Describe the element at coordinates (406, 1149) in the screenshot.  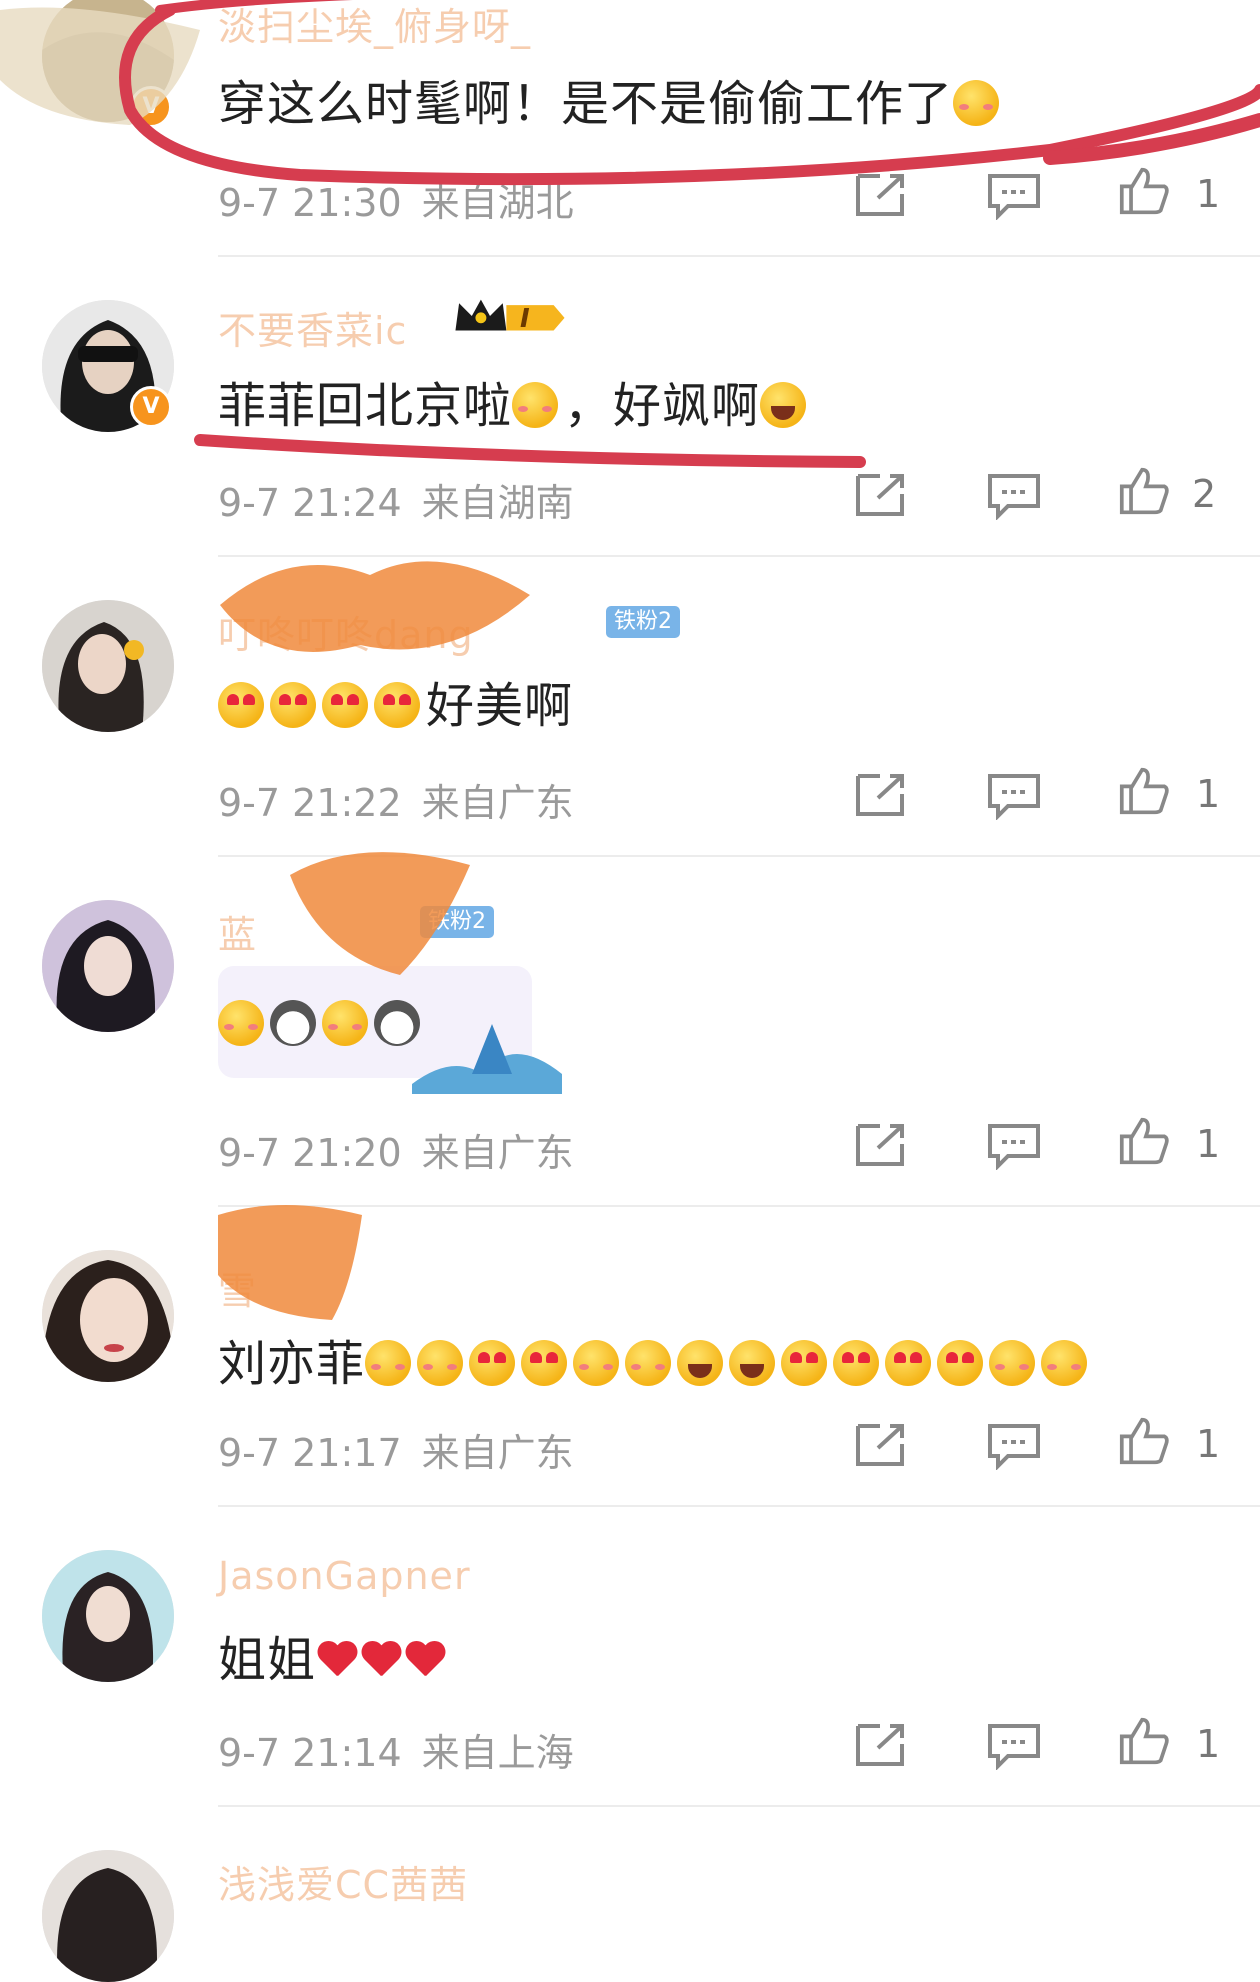
I see `comment-meta: 9-7 21:20 来自广东` at that location.